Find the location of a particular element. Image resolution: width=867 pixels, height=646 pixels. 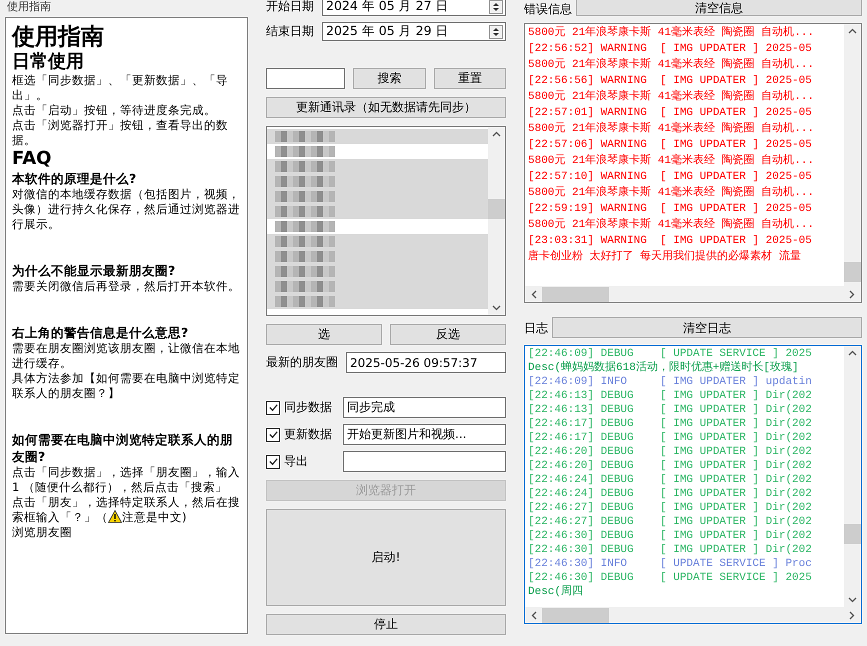

select-all-button: 选 is located at coordinates (324, 334).